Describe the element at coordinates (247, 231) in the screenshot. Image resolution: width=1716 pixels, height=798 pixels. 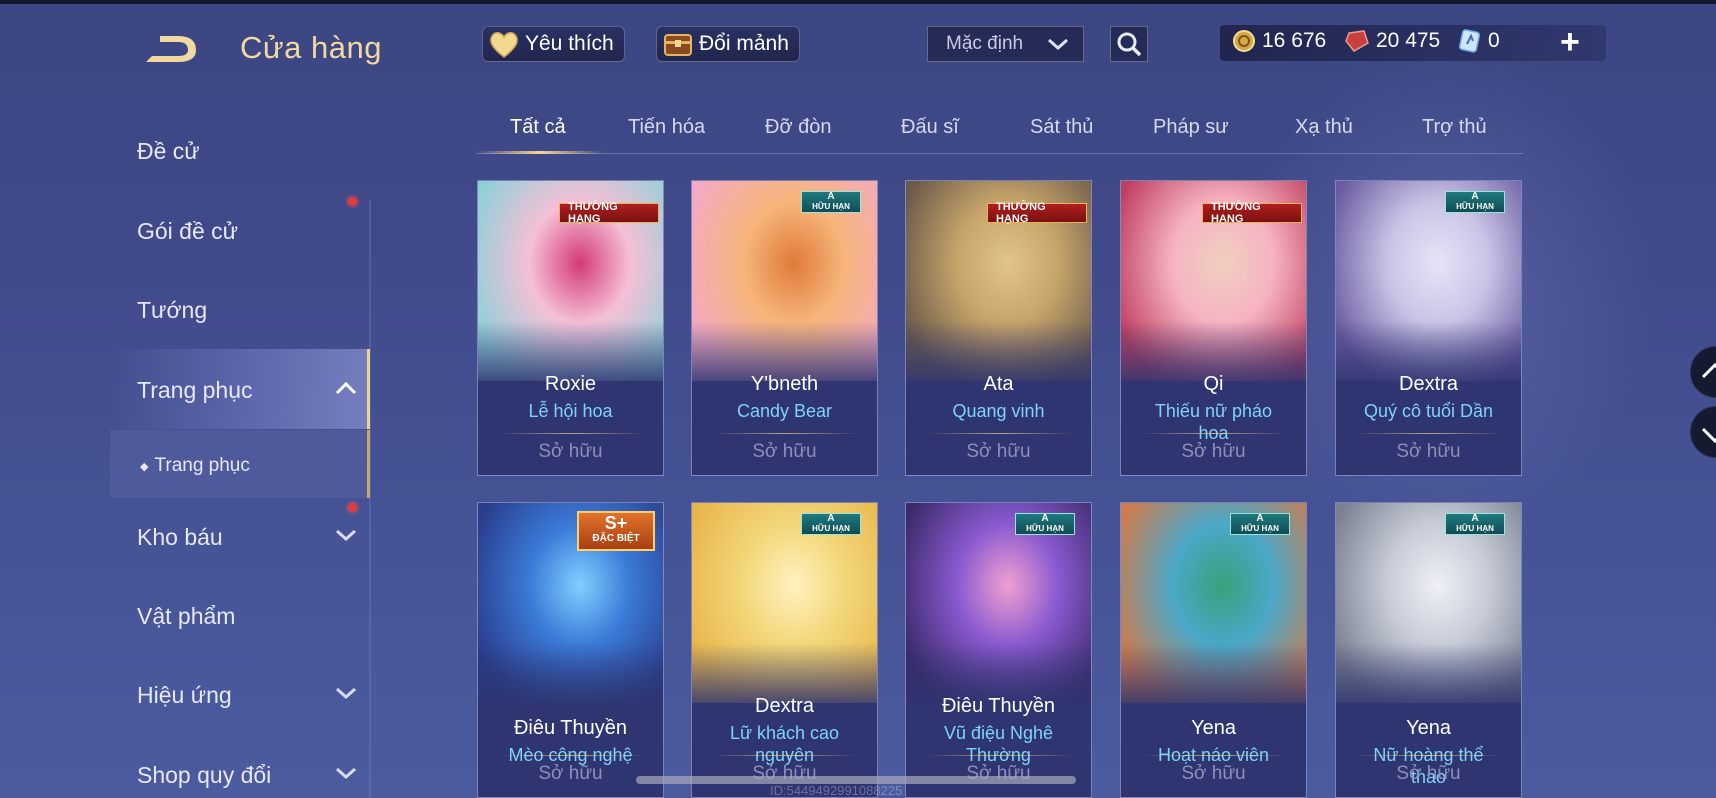
I see `sidebar-item-bundles: Gói đề cử` at that location.